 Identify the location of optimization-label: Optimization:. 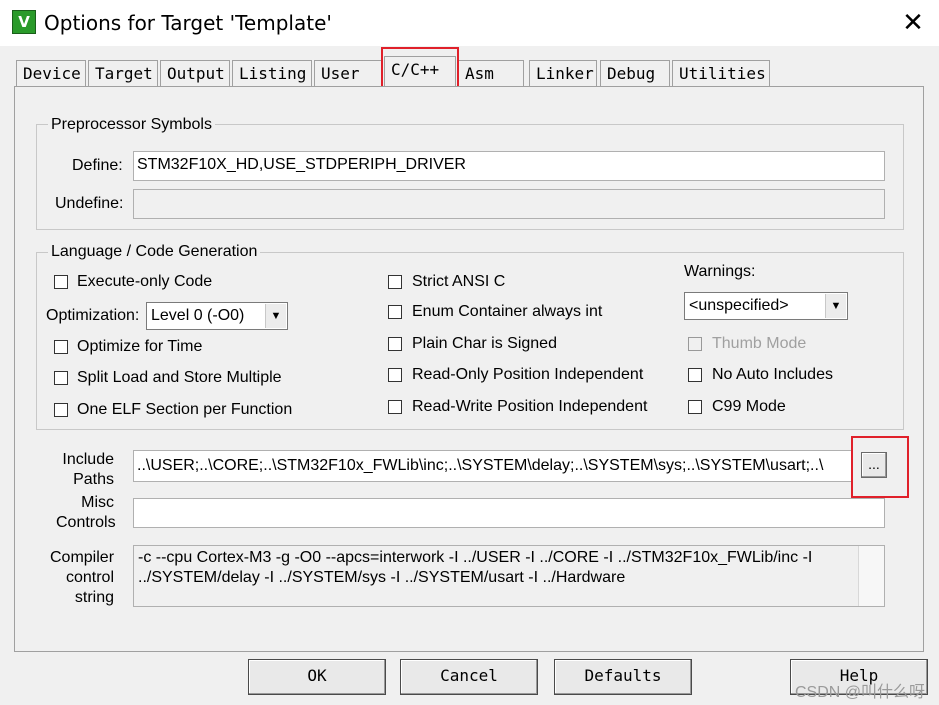
(93, 315).